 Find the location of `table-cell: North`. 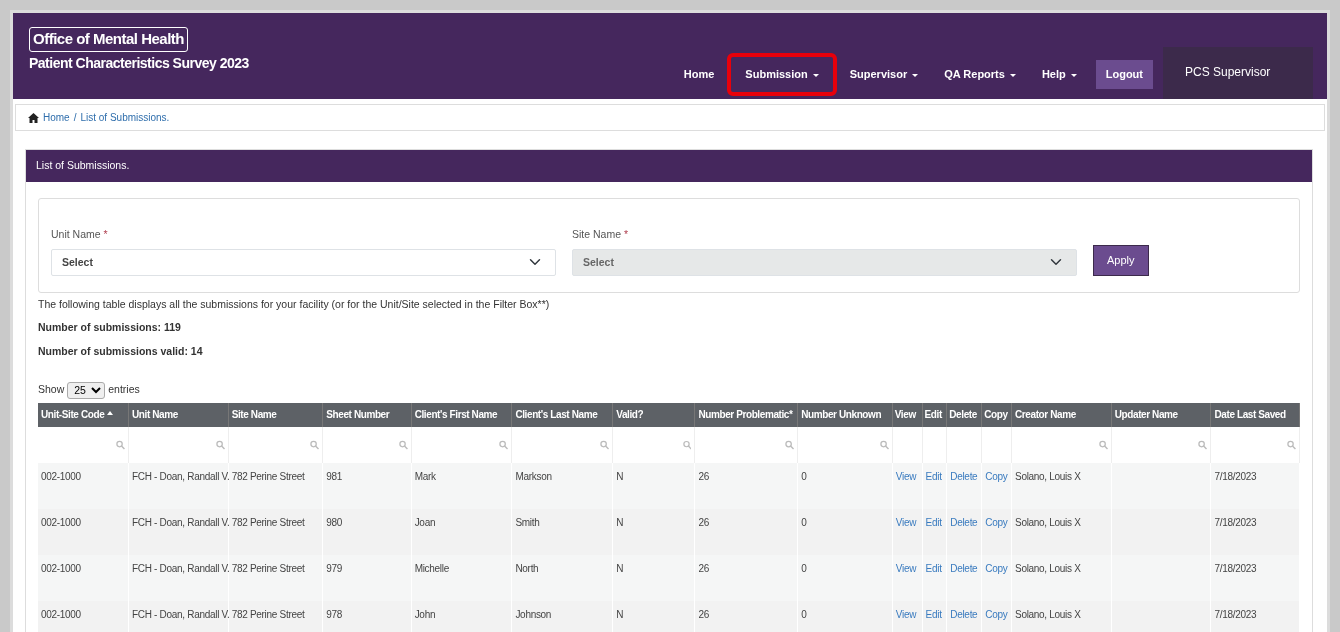

table-cell: North is located at coordinates (562, 578).